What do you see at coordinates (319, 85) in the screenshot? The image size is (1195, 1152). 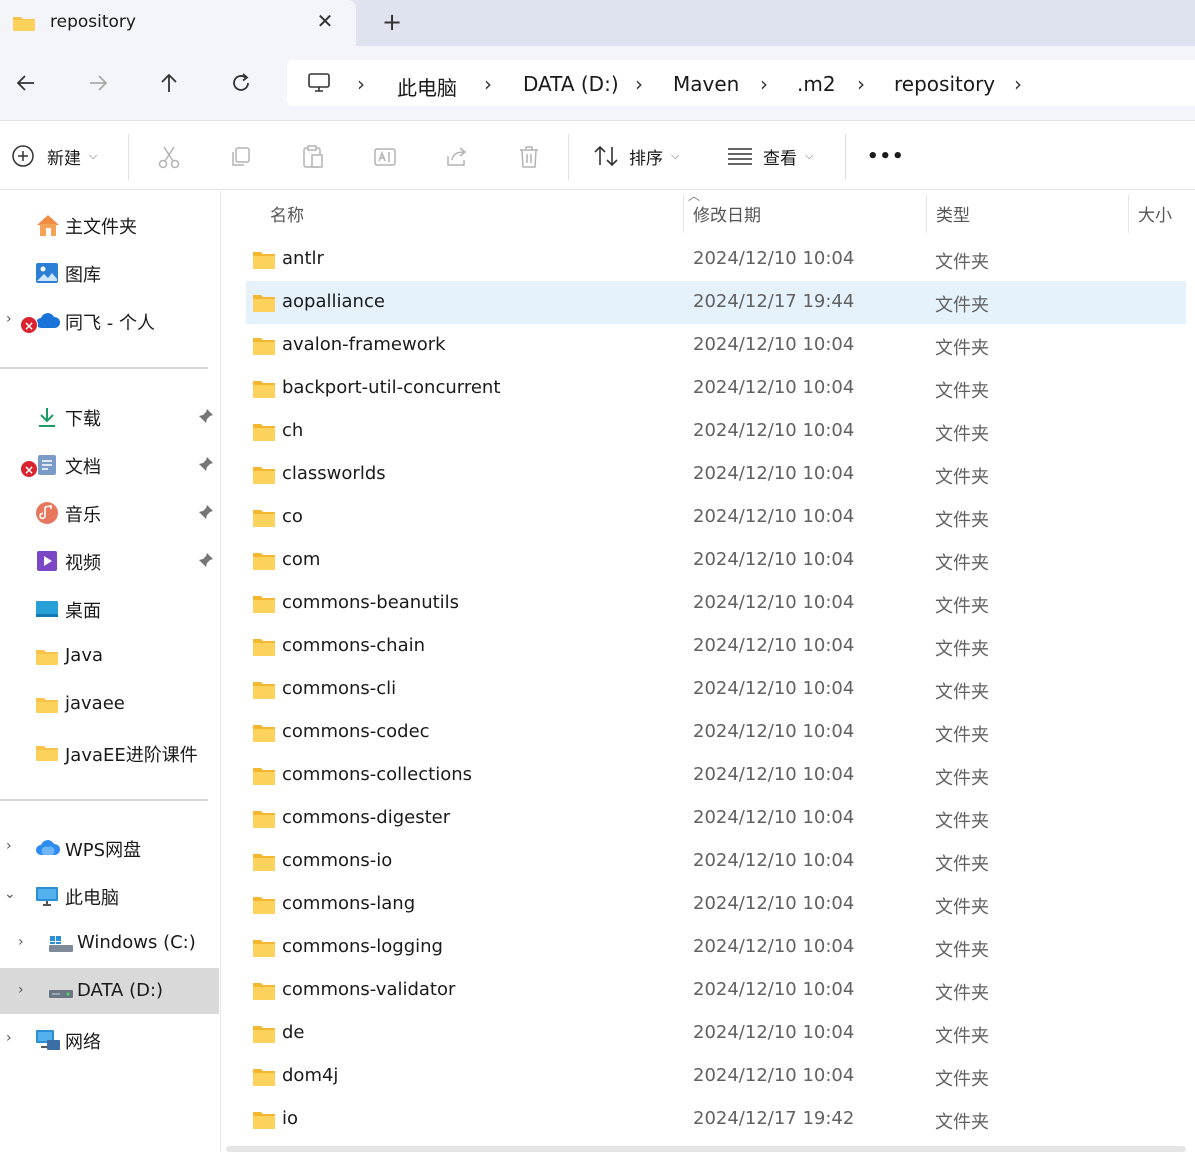 I see `computer-icon` at bounding box center [319, 85].